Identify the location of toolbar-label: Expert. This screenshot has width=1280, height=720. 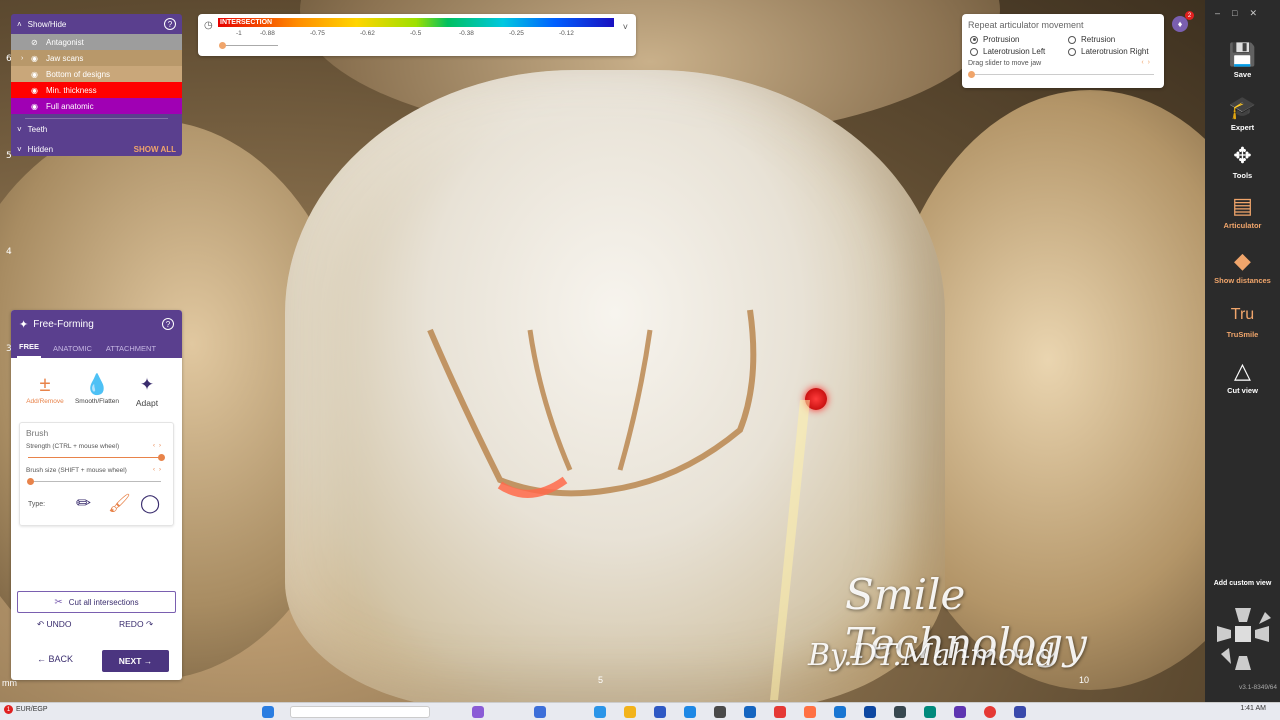
(1242, 127).